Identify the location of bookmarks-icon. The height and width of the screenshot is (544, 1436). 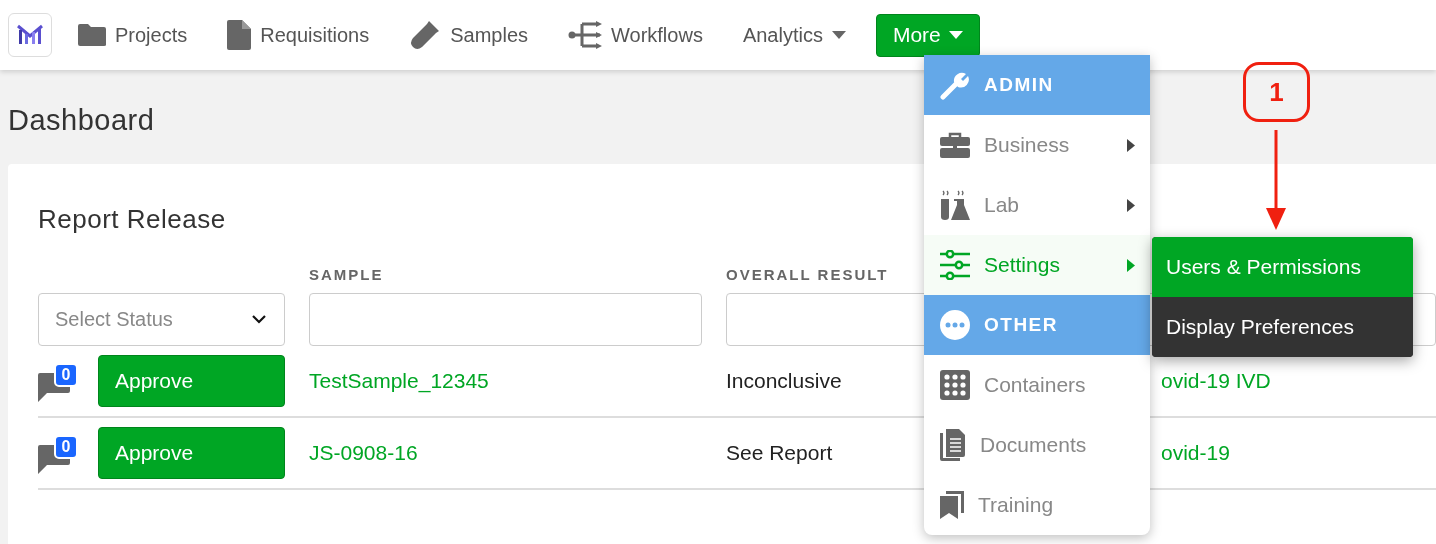
(952, 505).